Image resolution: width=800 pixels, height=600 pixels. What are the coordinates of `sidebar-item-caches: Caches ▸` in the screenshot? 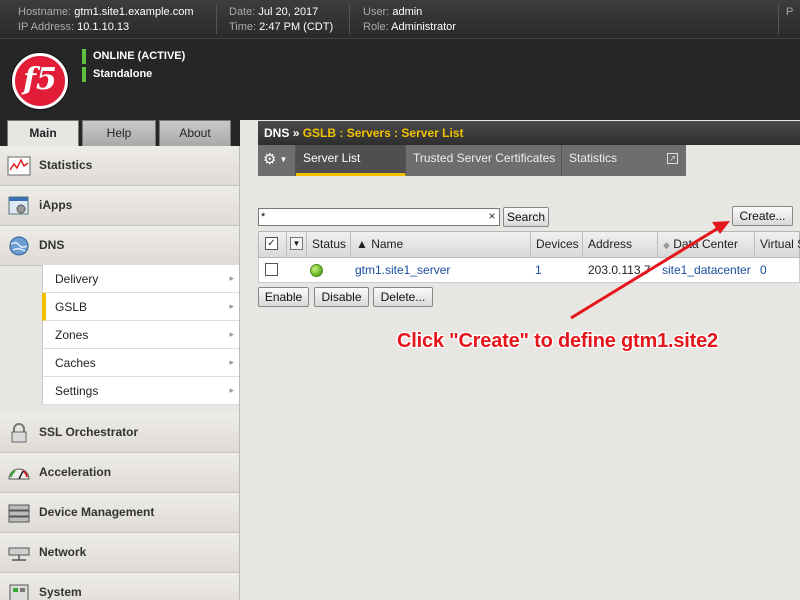 It's located at (140, 363).